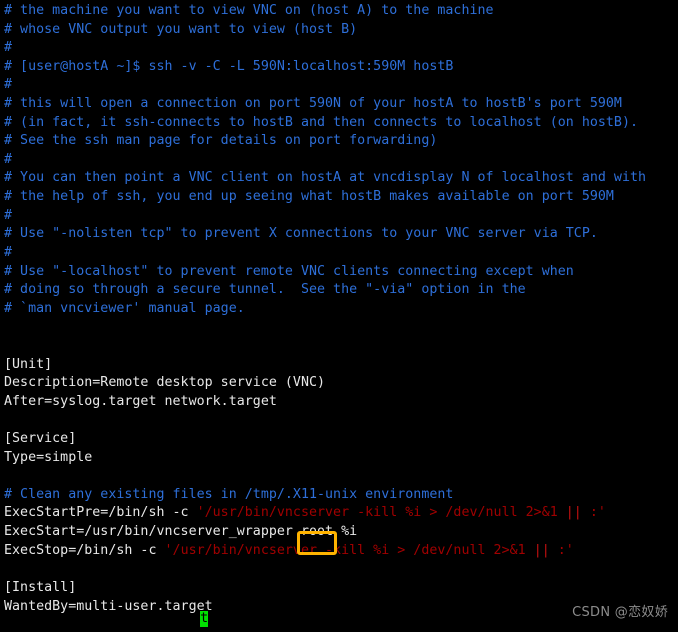 The height and width of the screenshot is (632, 678). I want to click on terminal-line: [Install], so click(339, 588).